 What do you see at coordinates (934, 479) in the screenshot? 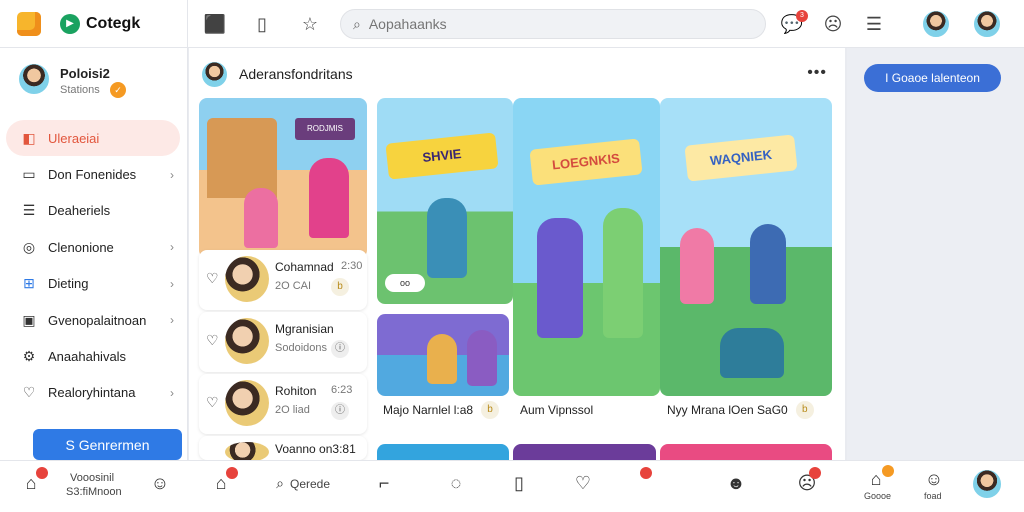
I see `emoji-icon: ☺` at bounding box center [934, 479].